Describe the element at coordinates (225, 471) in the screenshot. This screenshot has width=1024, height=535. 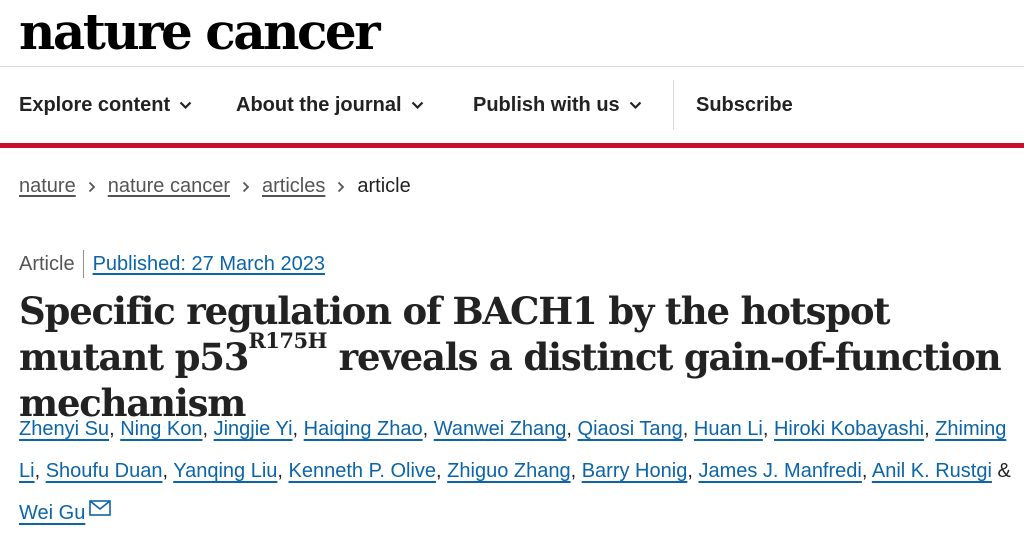
I see `author-link: Yanqing Liu` at that location.